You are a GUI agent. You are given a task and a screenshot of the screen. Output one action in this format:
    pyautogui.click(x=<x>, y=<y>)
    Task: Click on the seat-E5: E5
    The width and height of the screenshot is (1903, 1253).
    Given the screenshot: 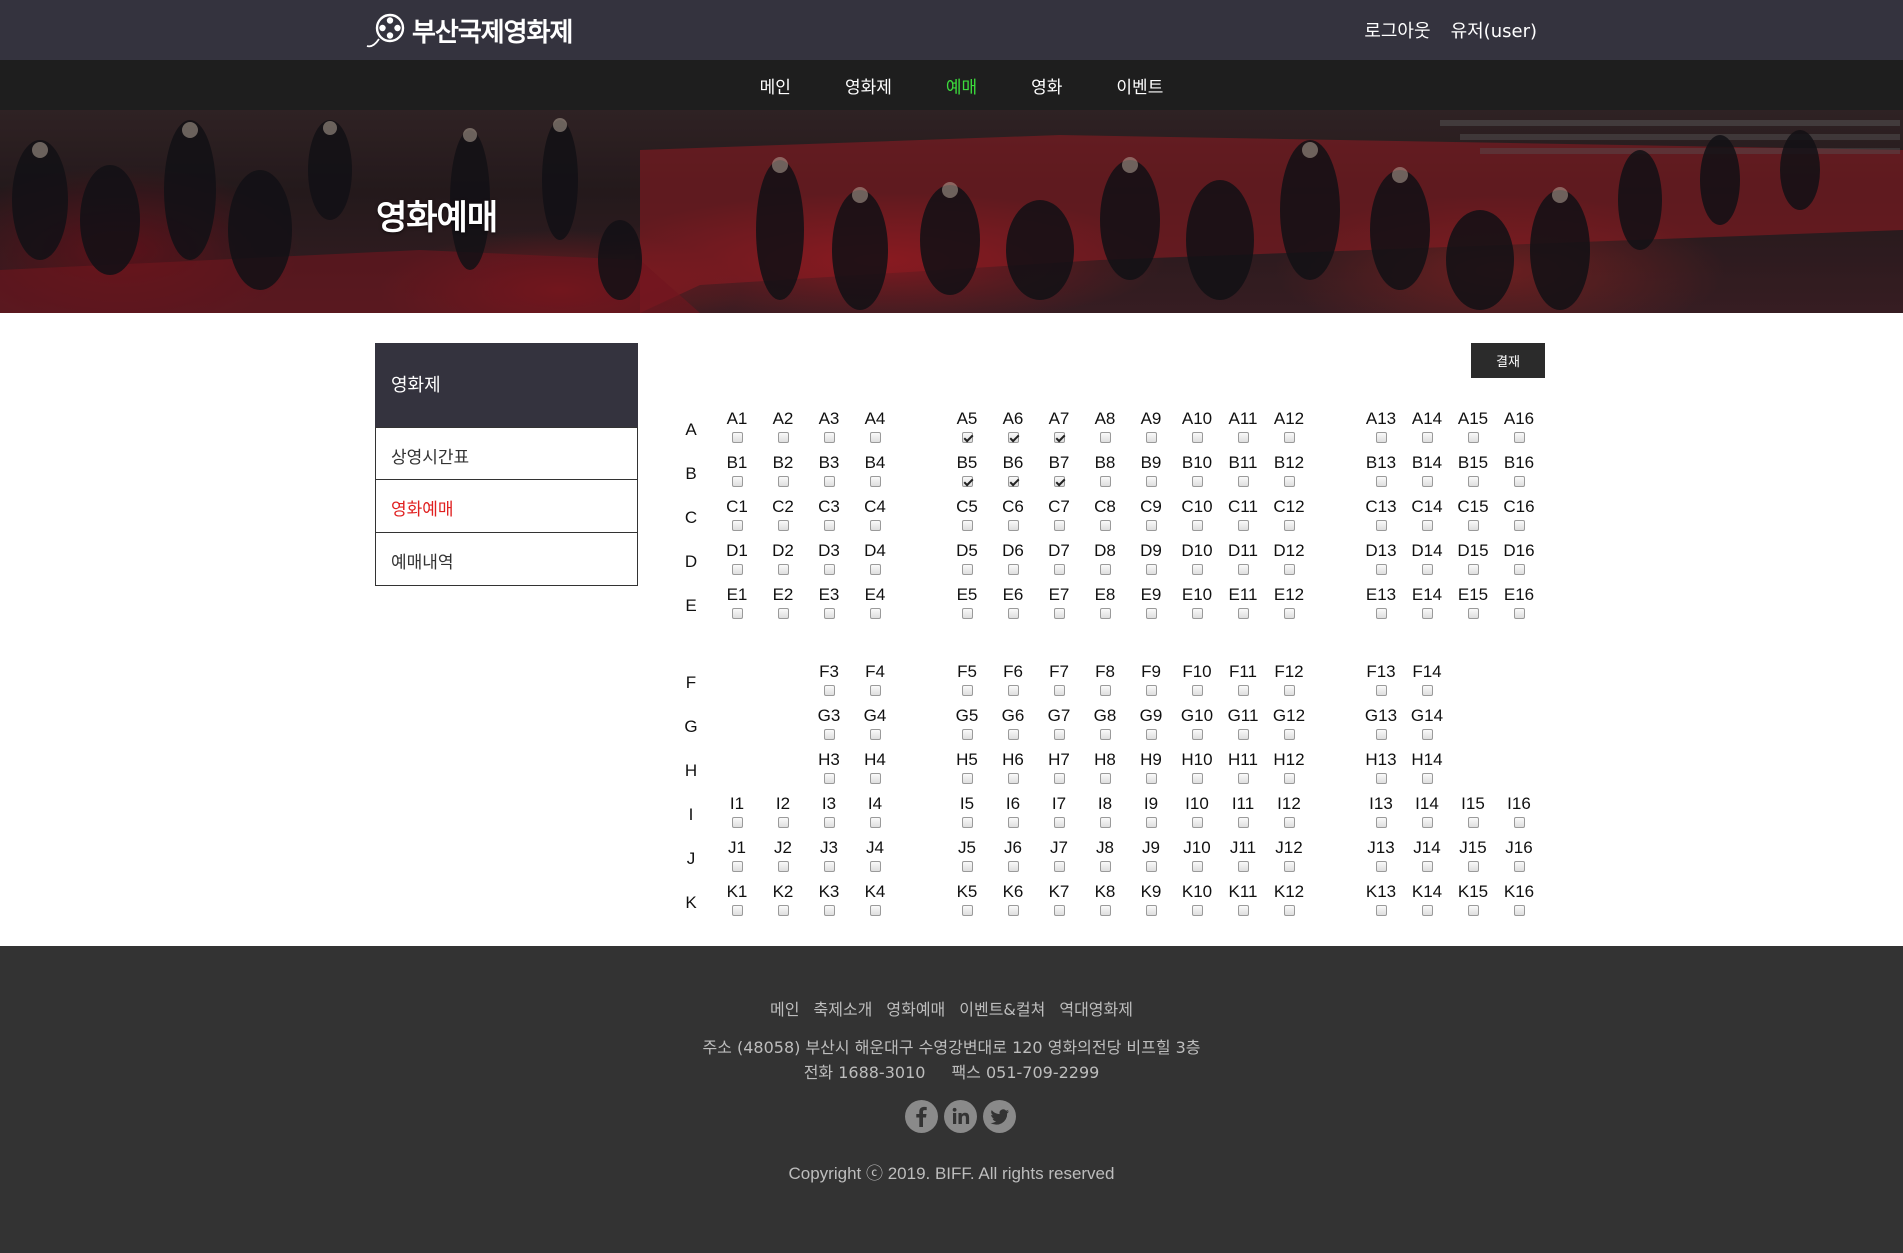 What is the action you would take?
    pyautogui.click(x=967, y=607)
    